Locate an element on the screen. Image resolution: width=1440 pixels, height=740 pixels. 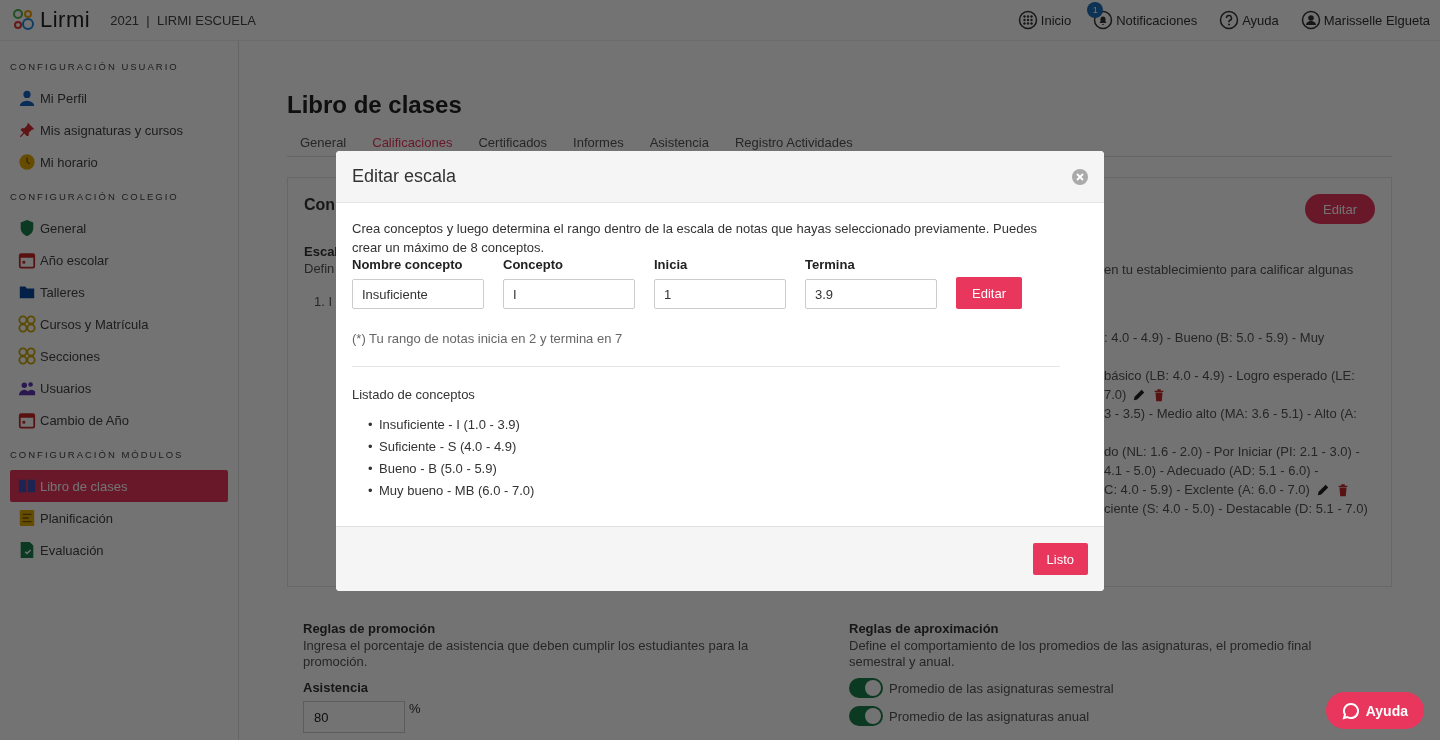
user-icon is located at coordinates (1310, 20).